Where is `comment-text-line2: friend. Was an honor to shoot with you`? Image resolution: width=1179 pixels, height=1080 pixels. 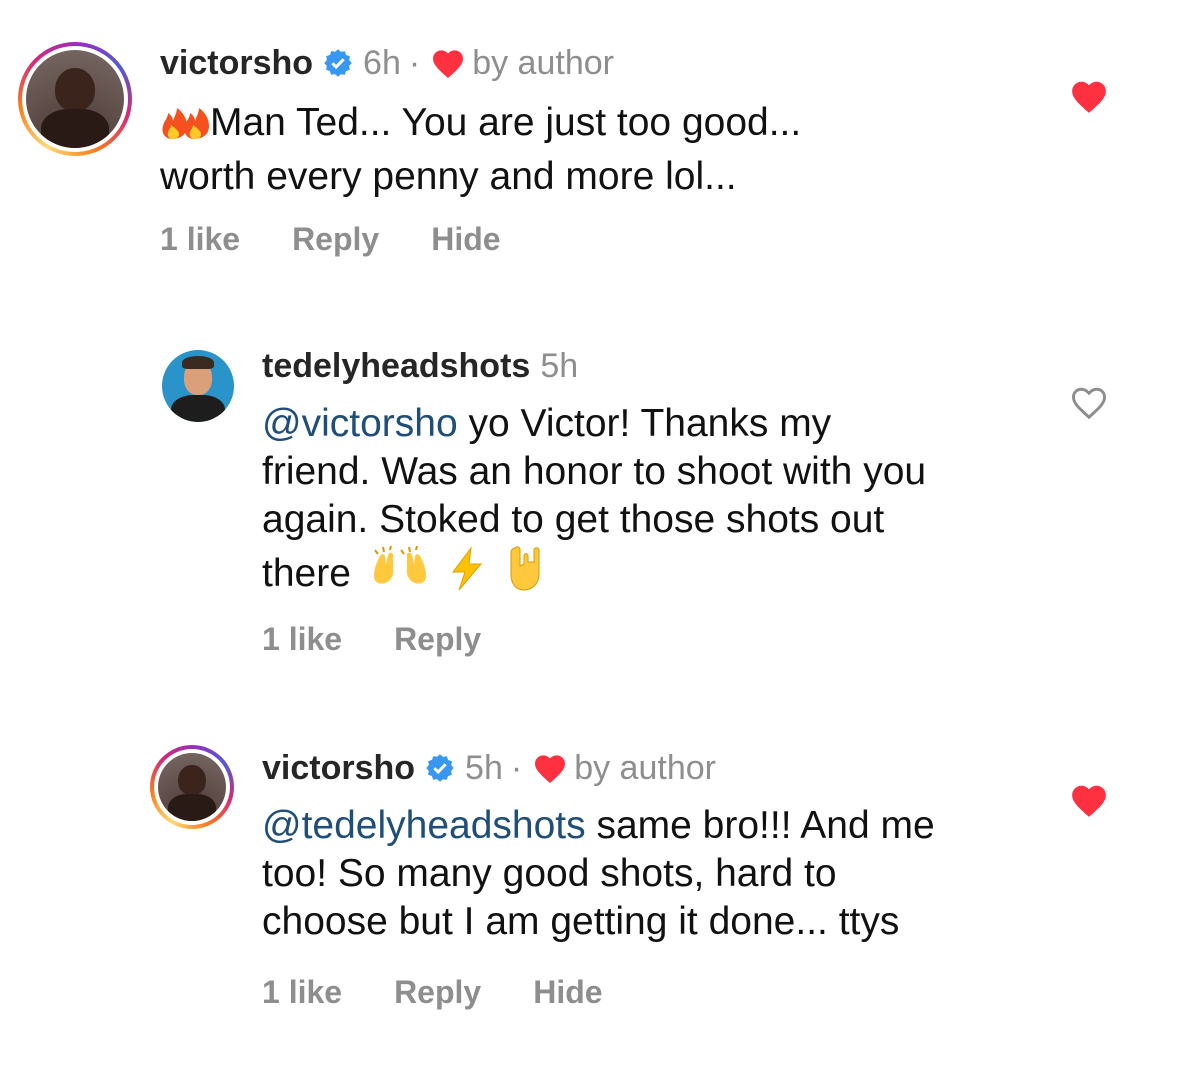 comment-text-line2: friend. Was an honor to shoot with you is located at coordinates (594, 471).